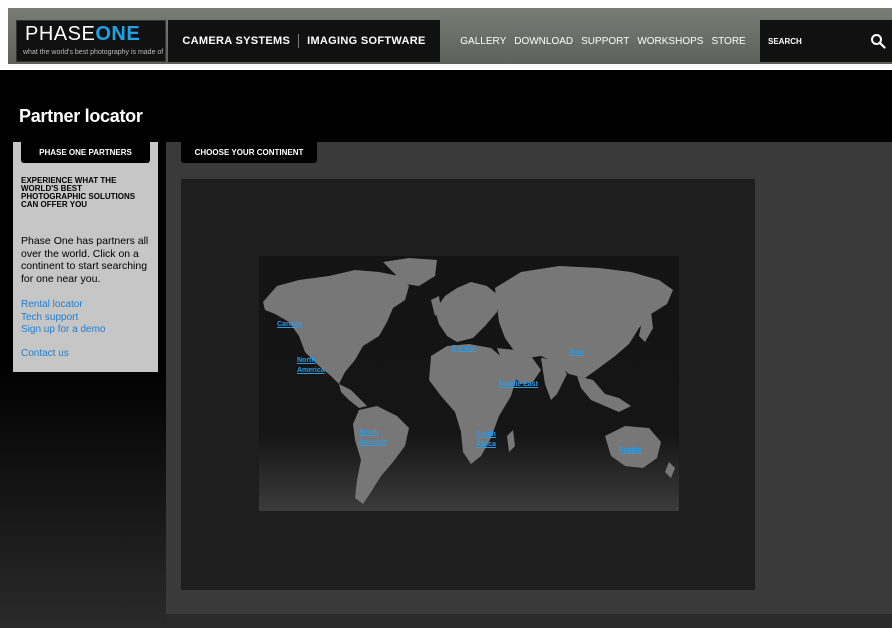 This screenshot has width=892, height=628. I want to click on nav-imaging-software-label: SOFTWARE, so click(393, 41).